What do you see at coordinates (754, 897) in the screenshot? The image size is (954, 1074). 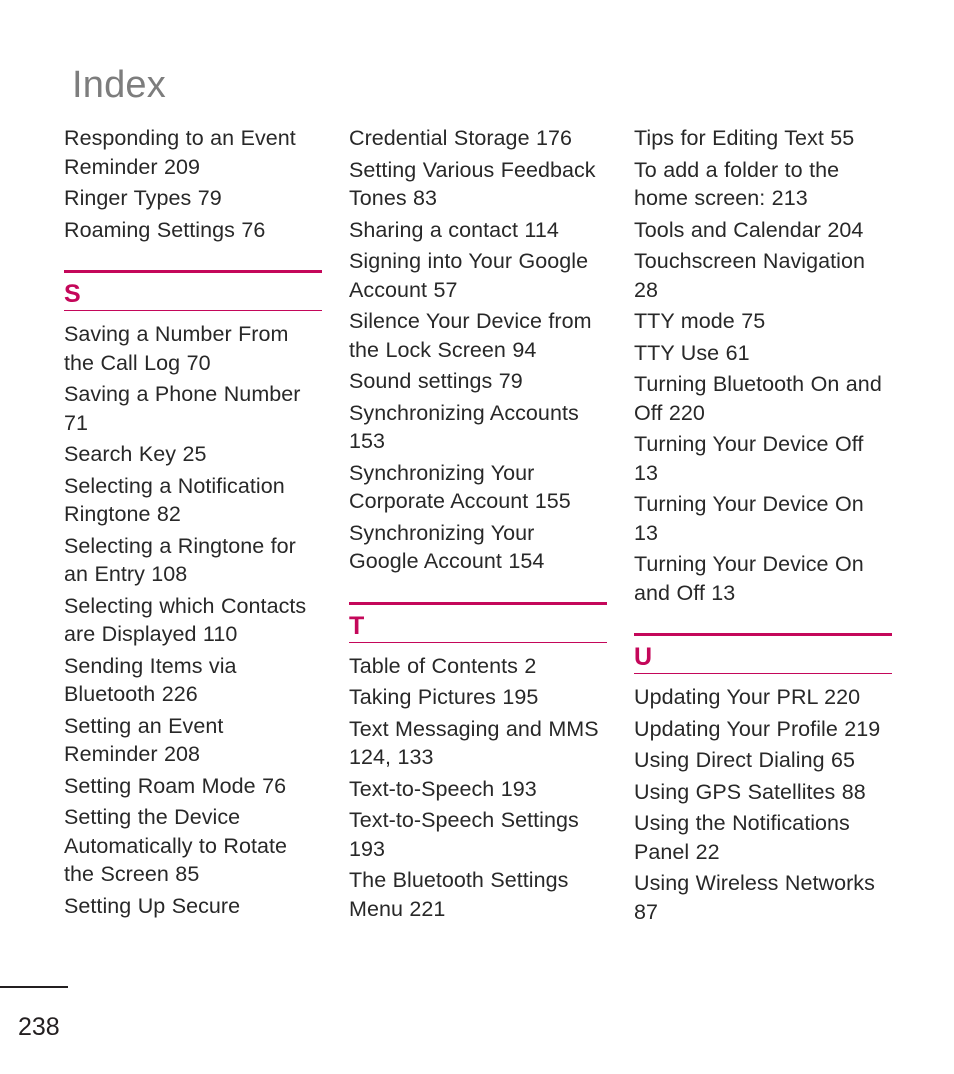 I see `index-entry: Using Wireless Networks 87` at bounding box center [754, 897].